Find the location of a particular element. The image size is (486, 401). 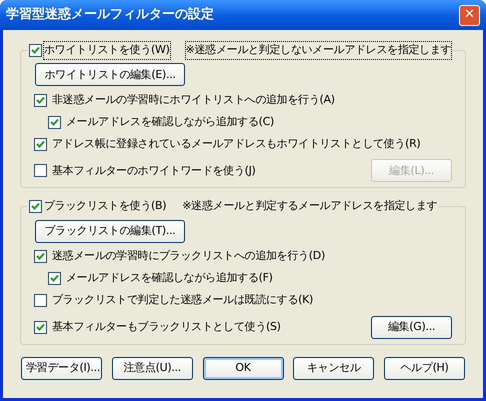

checkbox-label: メールアドレスを確認しながら追加する(C) is located at coordinates (170, 122).